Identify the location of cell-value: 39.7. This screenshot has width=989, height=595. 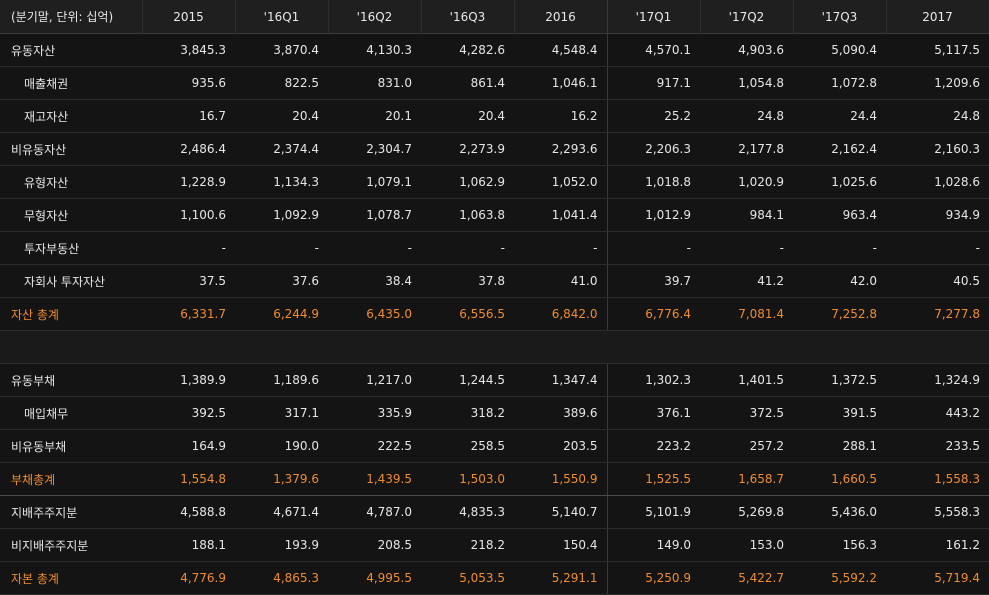
(653, 281).